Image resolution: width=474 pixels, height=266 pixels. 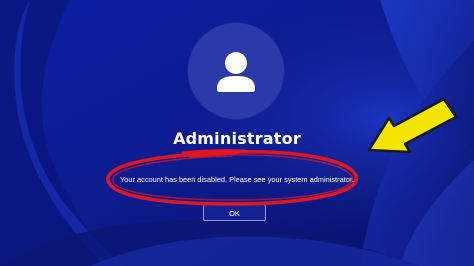 What do you see at coordinates (237, 138) in the screenshot?
I see `account-name: Administrator` at bounding box center [237, 138].